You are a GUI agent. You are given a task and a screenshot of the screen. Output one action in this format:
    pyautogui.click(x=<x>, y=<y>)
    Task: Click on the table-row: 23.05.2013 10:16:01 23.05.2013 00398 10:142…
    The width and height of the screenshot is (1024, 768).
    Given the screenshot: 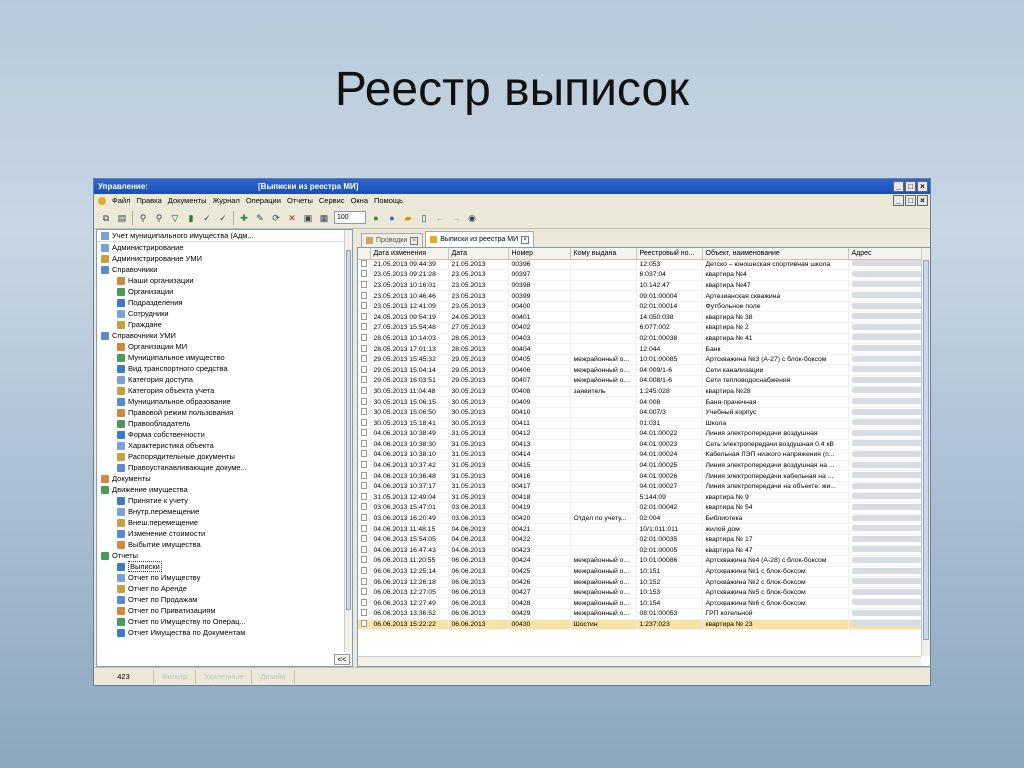 What is the action you would take?
    pyautogui.click(x=644, y=286)
    